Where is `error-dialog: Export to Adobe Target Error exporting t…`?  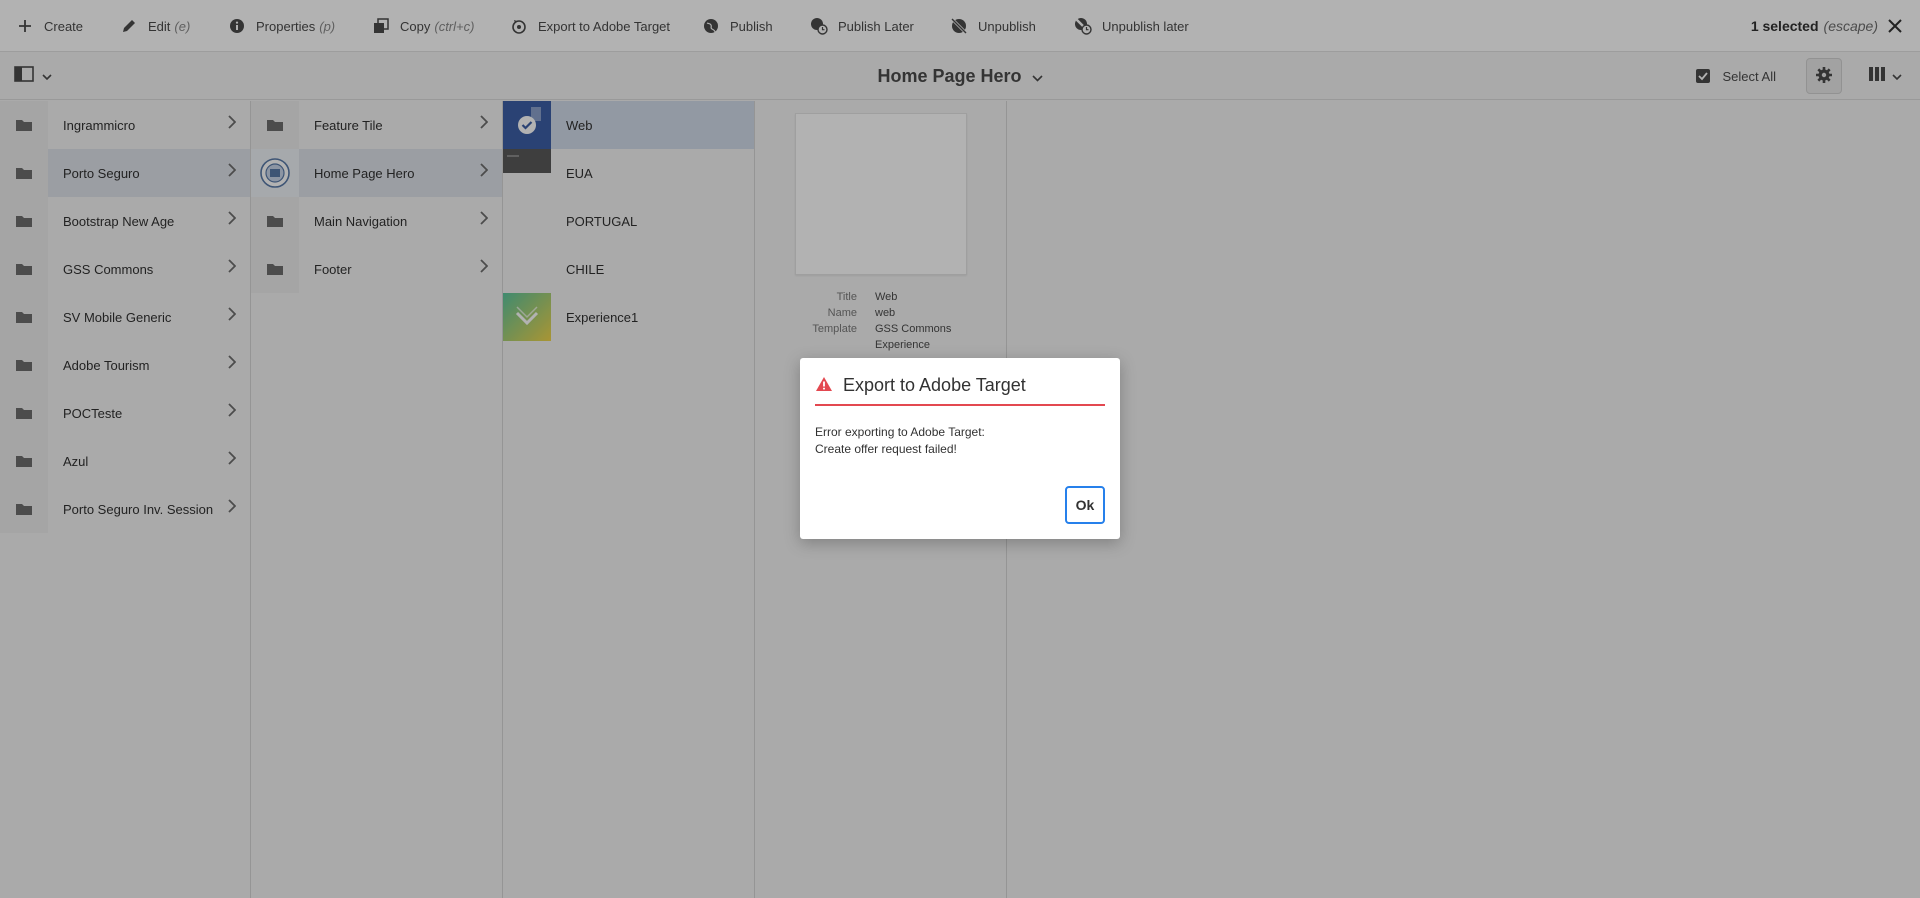
error-dialog: Export to Adobe Target Error exporting t… is located at coordinates (960, 448).